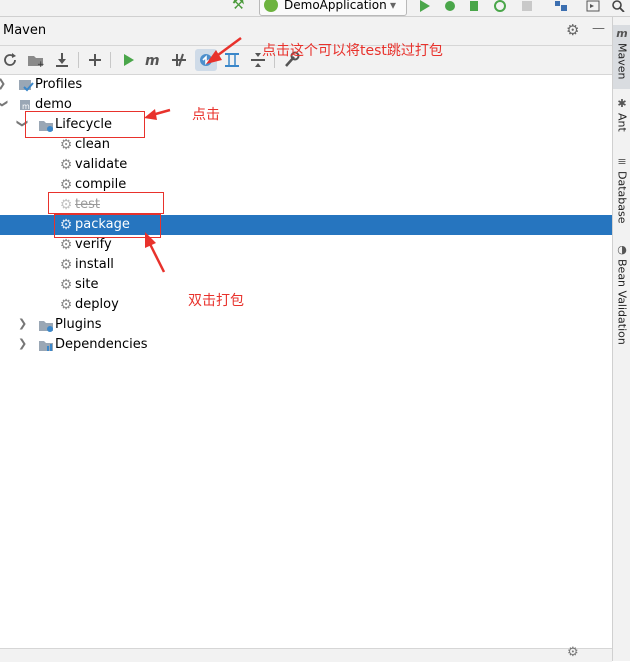 The image size is (630, 662). I want to click on tree-node-profiles: ❯ Profiles, so click(306, 85).